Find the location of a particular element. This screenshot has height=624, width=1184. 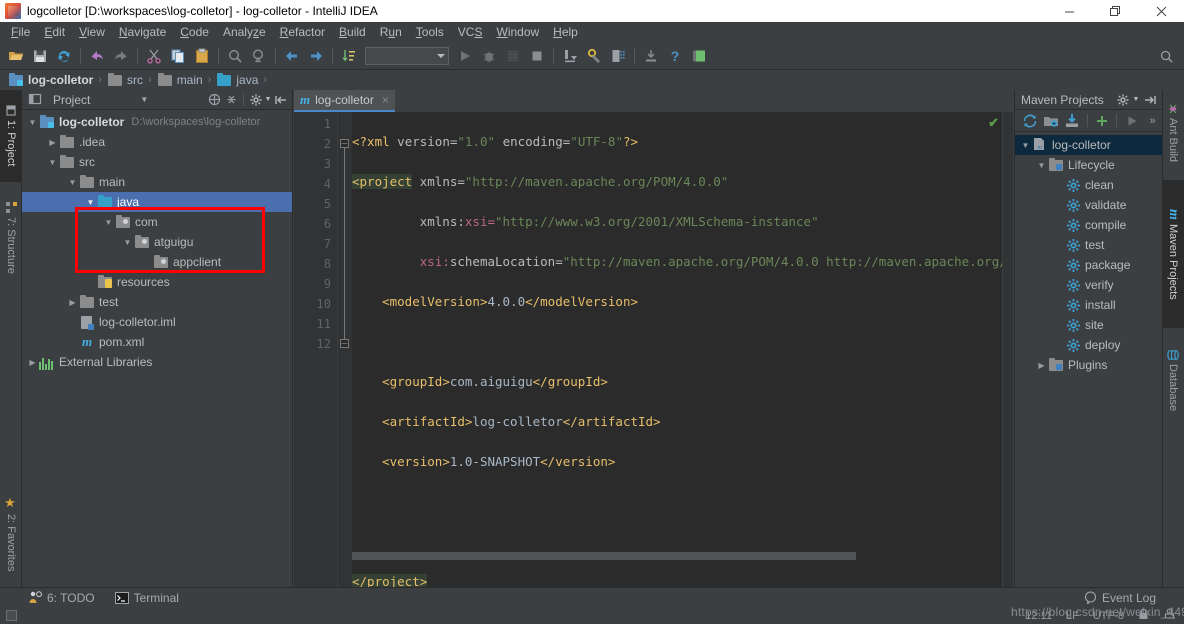

search-everywhere-icon is located at coordinates (1166, 56).